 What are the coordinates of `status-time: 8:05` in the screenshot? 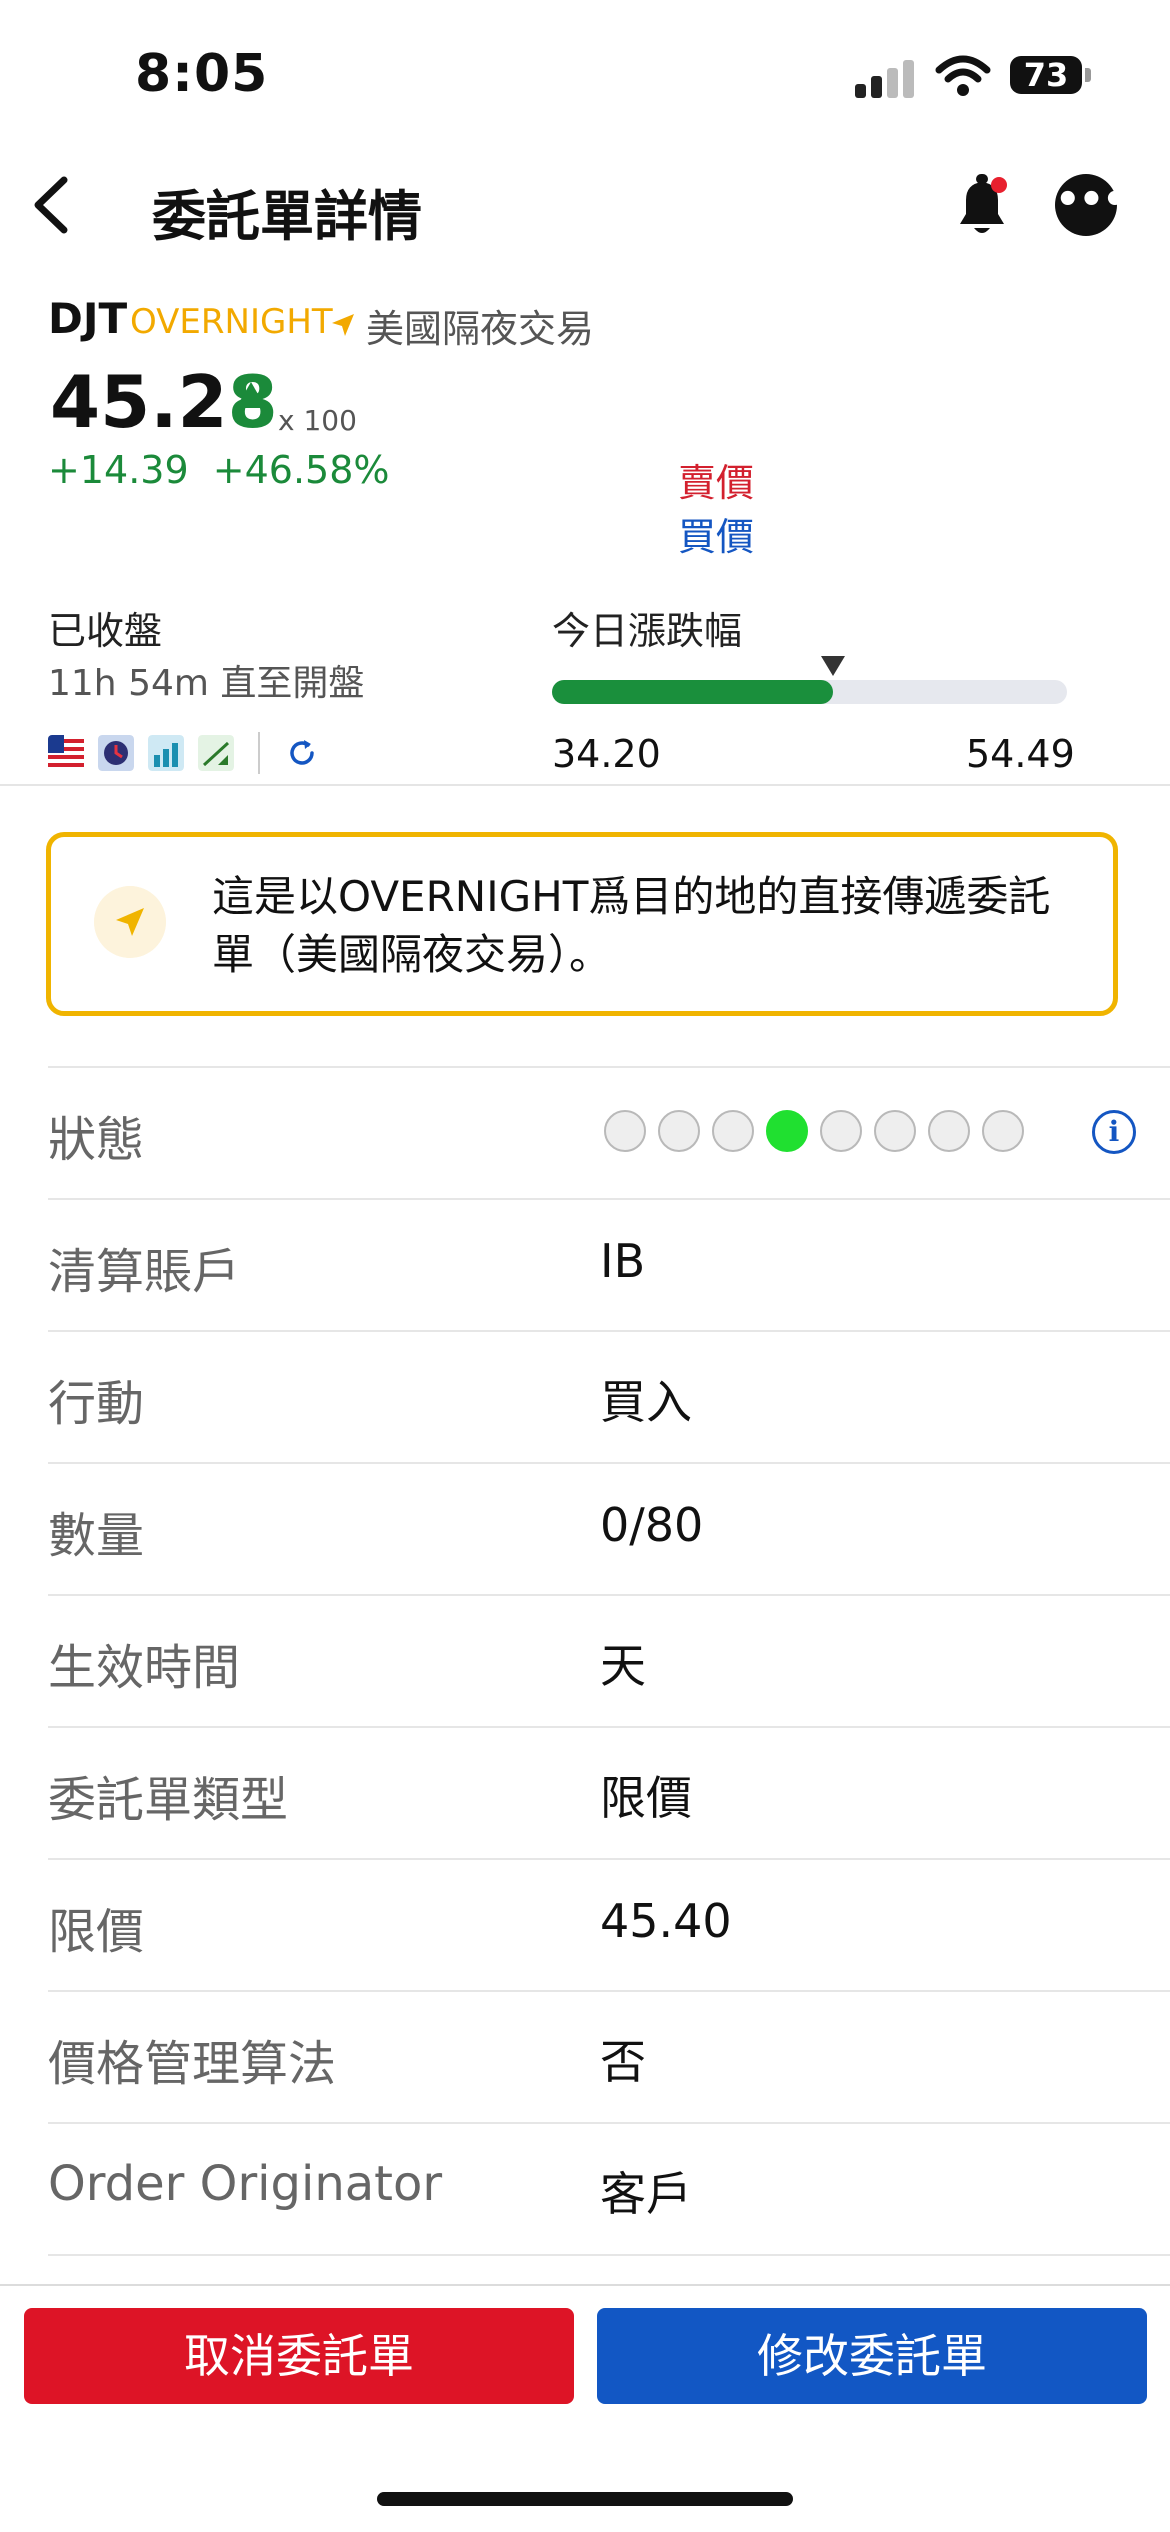 It's located at (202, 74).